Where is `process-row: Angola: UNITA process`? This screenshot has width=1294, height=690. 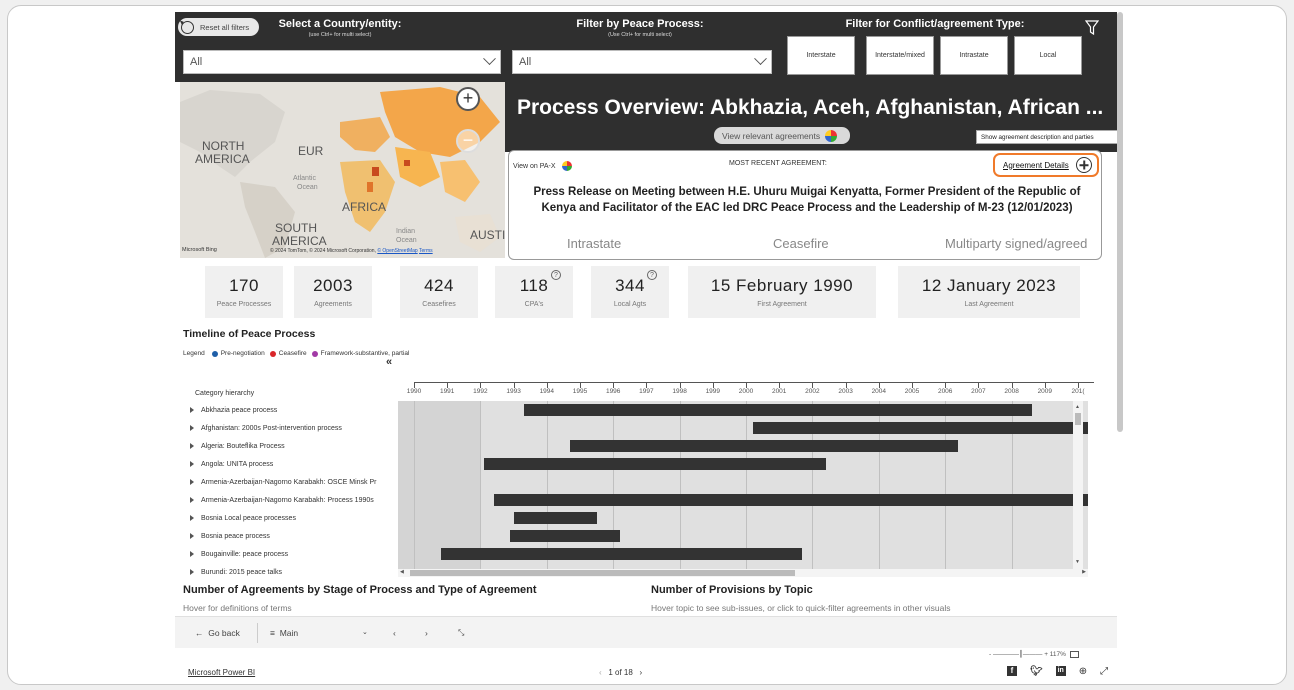
process-row: Angola: UNITA process is located at coordinates (291, 464).